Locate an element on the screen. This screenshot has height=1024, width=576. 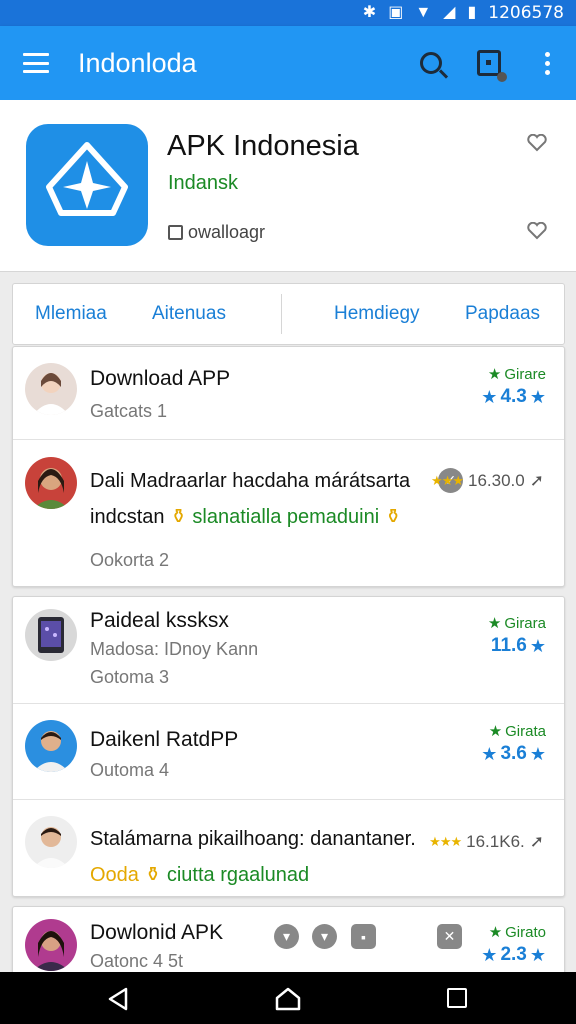
more-button is located at coordinates (547, 63).